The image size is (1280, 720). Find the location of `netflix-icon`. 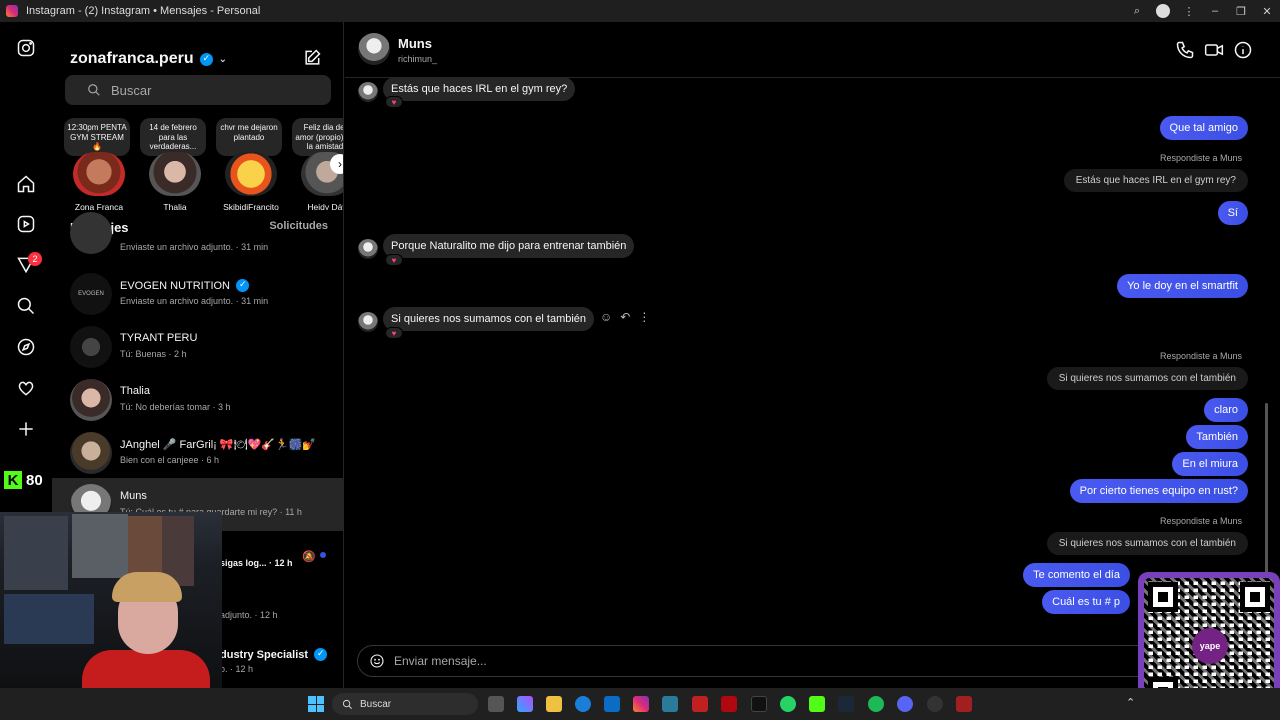

netflix-icon is located at coordinates (729, 704).